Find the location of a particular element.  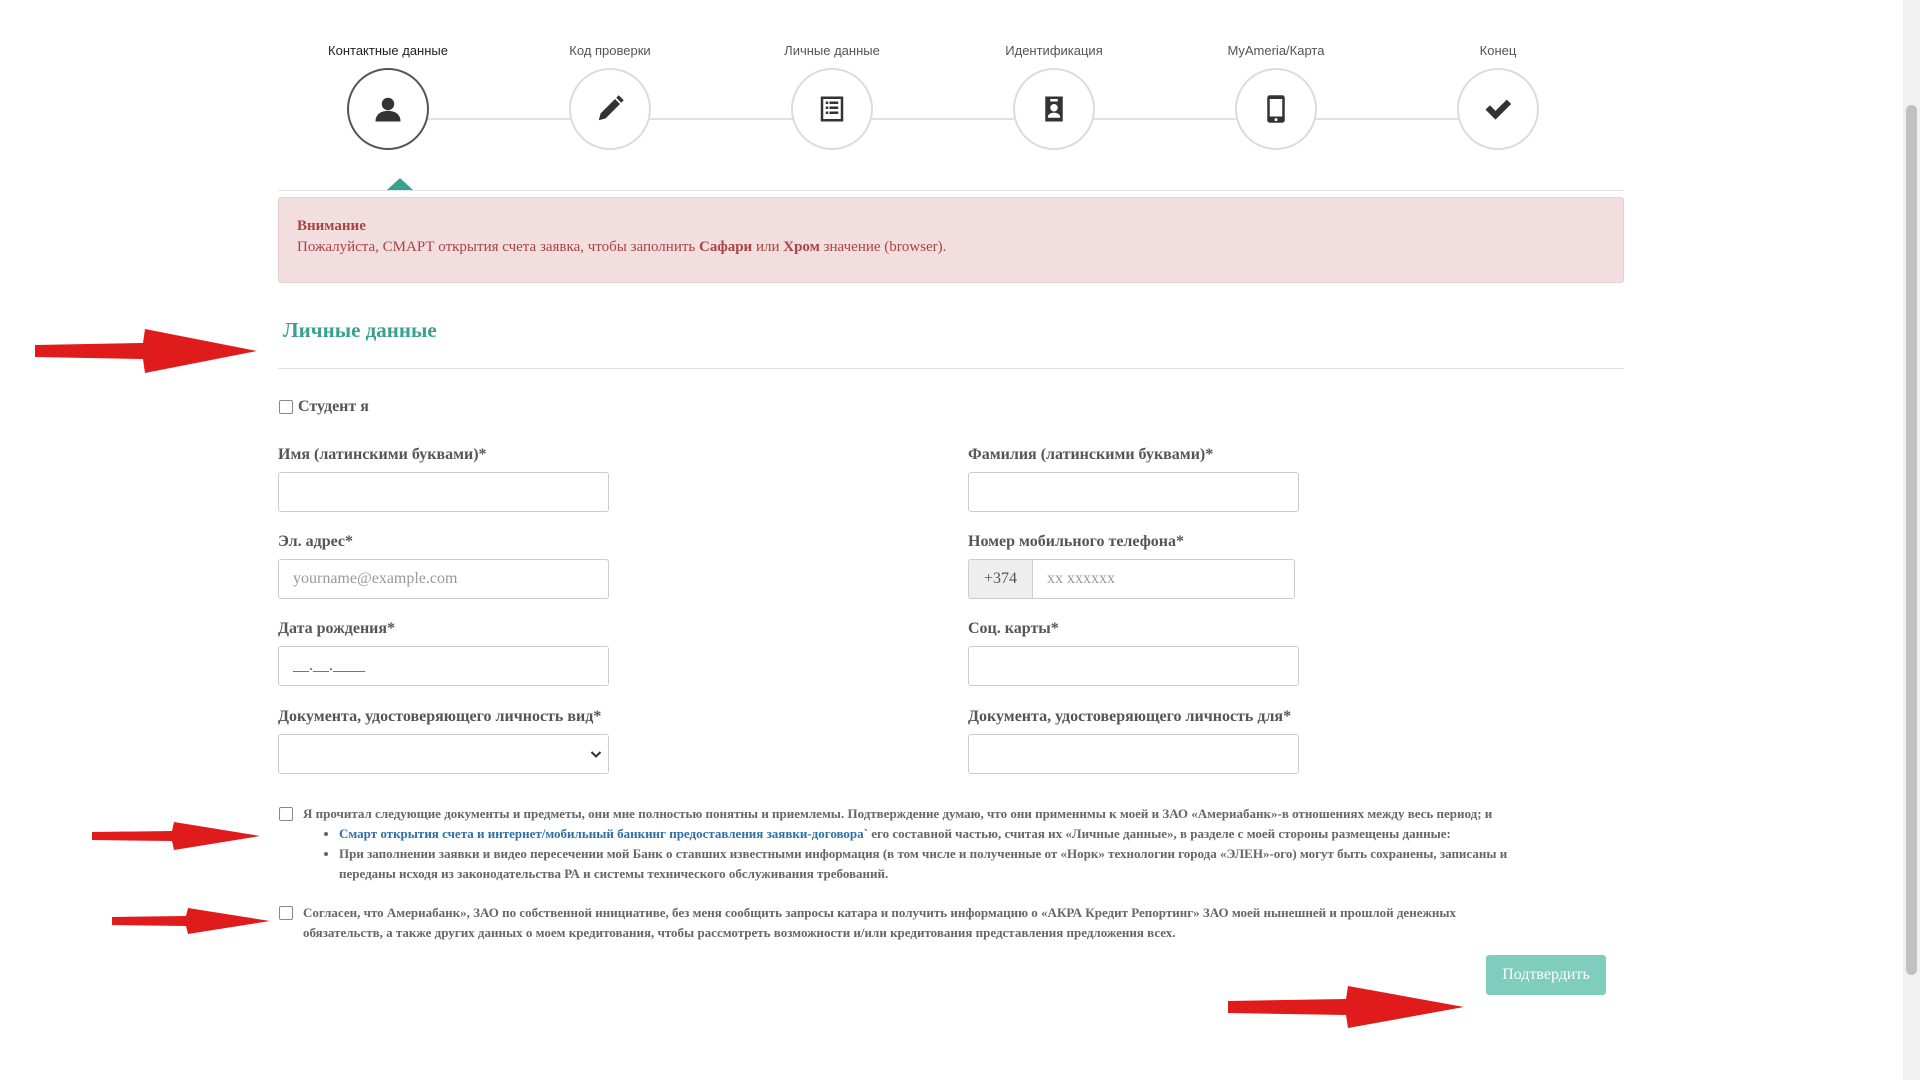

mobile-icon is located at coordinates (1276, 109).